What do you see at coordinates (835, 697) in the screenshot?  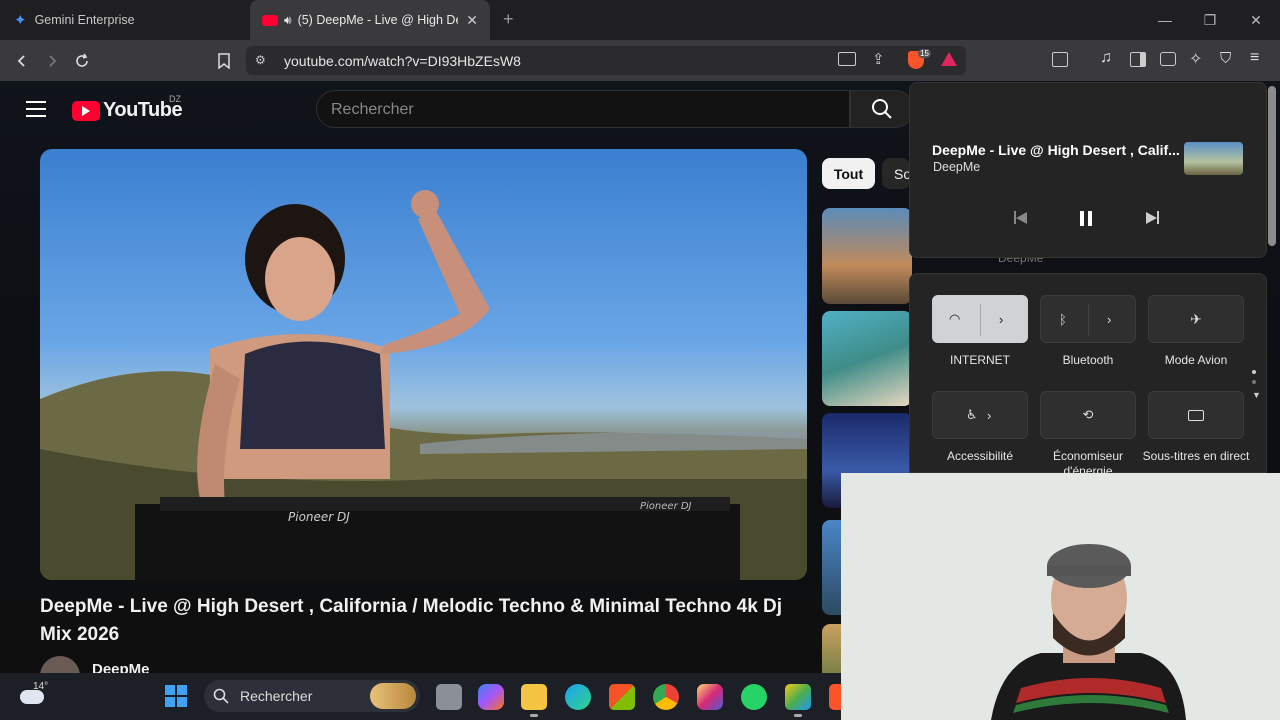 I see `brave-taskbar-icon` at bounding box center [835, 697].